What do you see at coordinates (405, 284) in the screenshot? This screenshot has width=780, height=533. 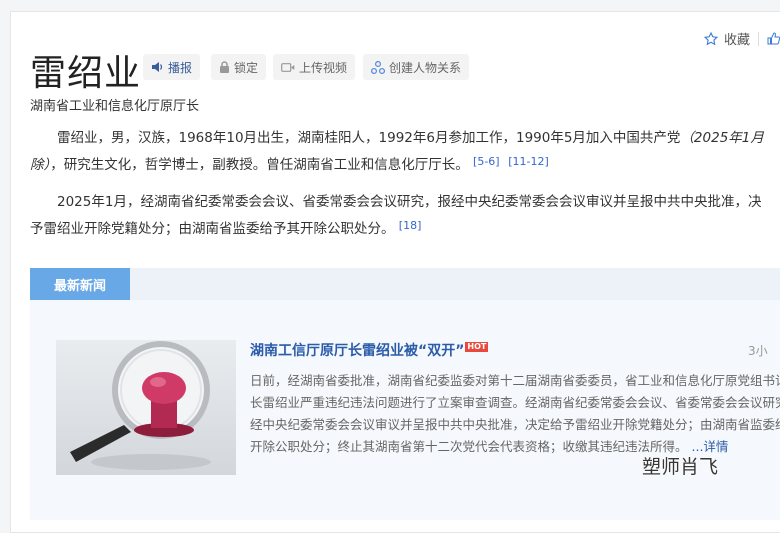 I see `news-tab-bar` at bounding box center [405, 284].